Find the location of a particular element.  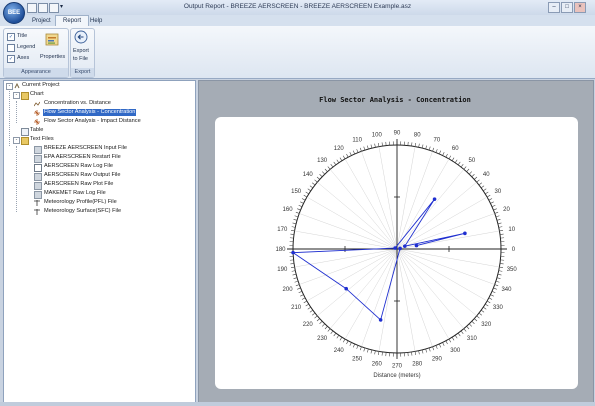

angle-tick-label: 20 is located at coordinates (506, 210).